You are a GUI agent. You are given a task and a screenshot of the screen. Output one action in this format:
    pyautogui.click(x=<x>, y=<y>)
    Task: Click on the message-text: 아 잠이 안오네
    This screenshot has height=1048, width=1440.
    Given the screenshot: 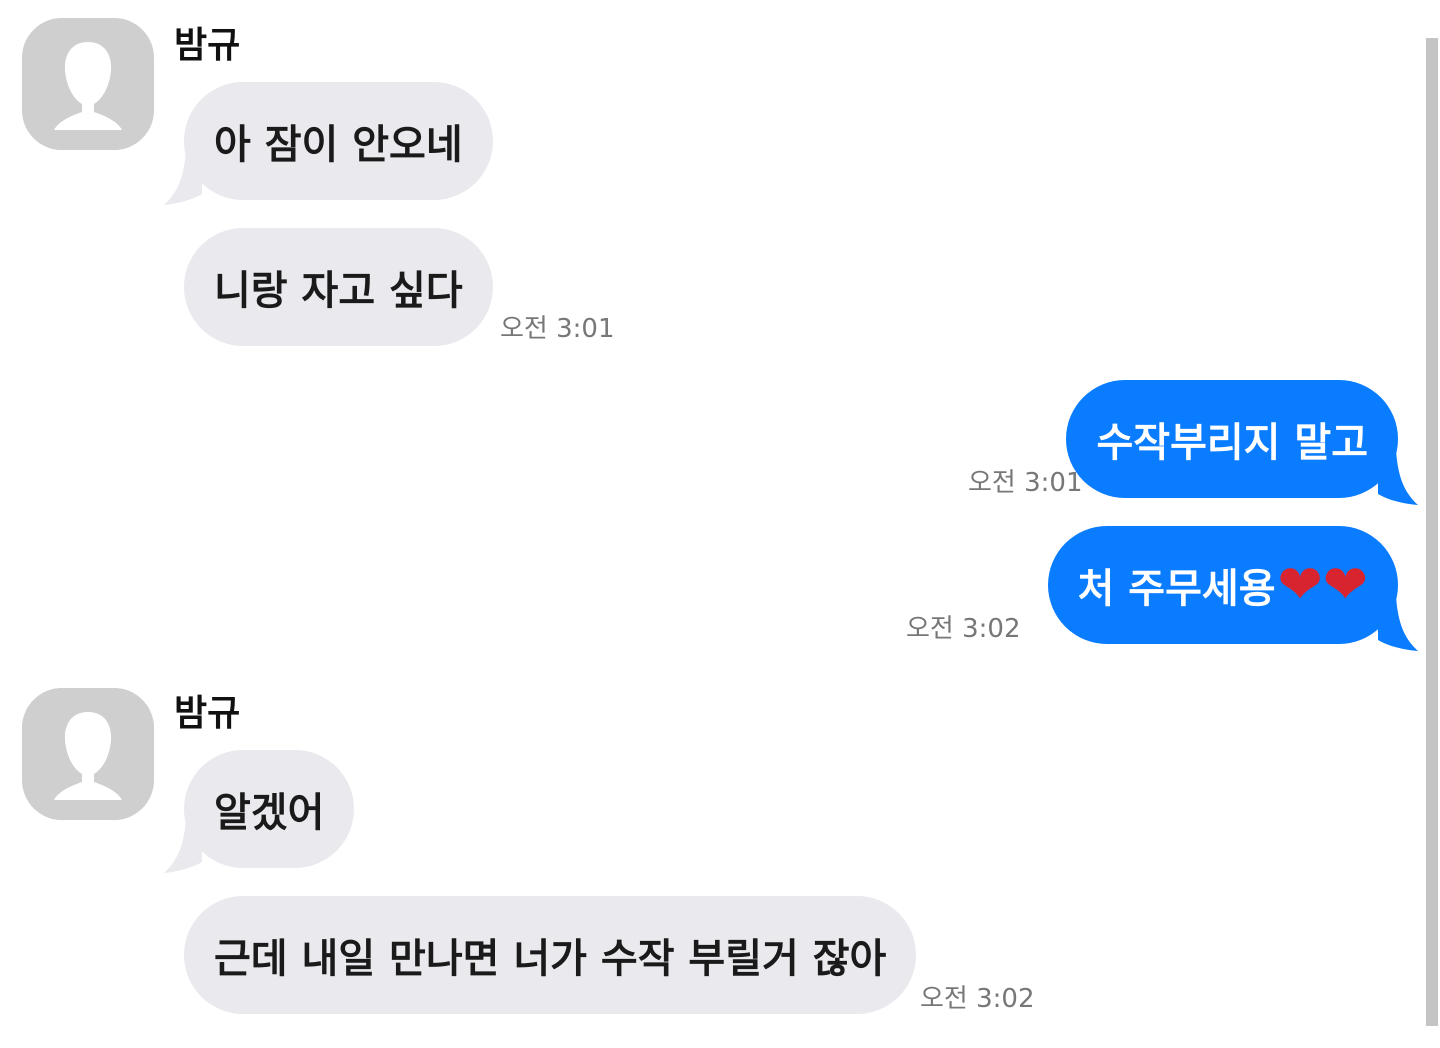 What is the action you would take?
    pyautogui.click(x=338, y=145)
    